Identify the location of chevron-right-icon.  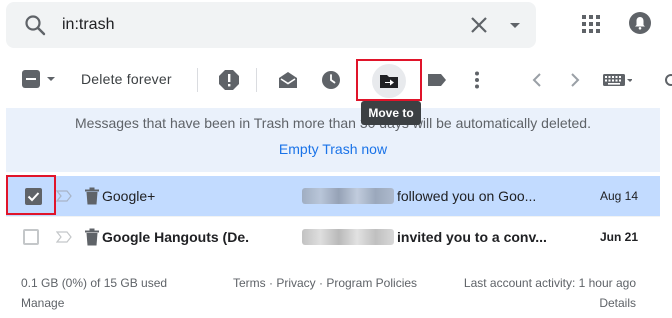
(575, 80).